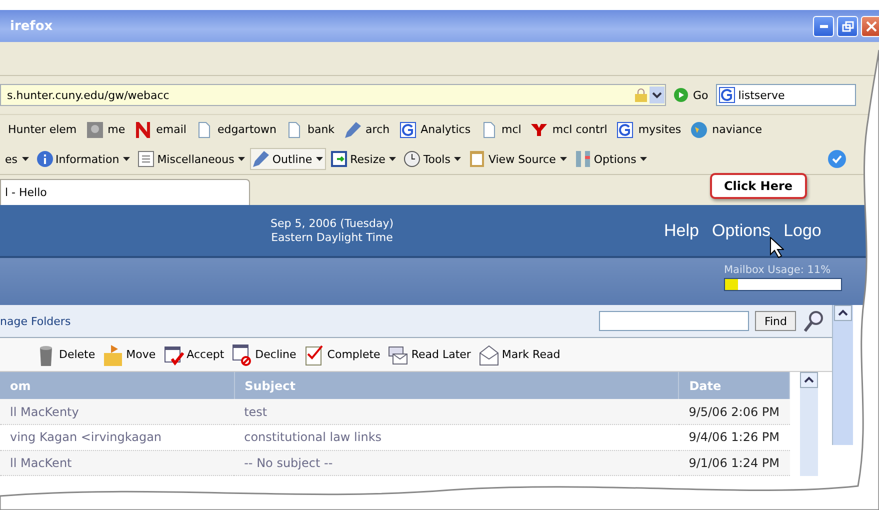  I want to click on clock-icon, so click(412, 159).